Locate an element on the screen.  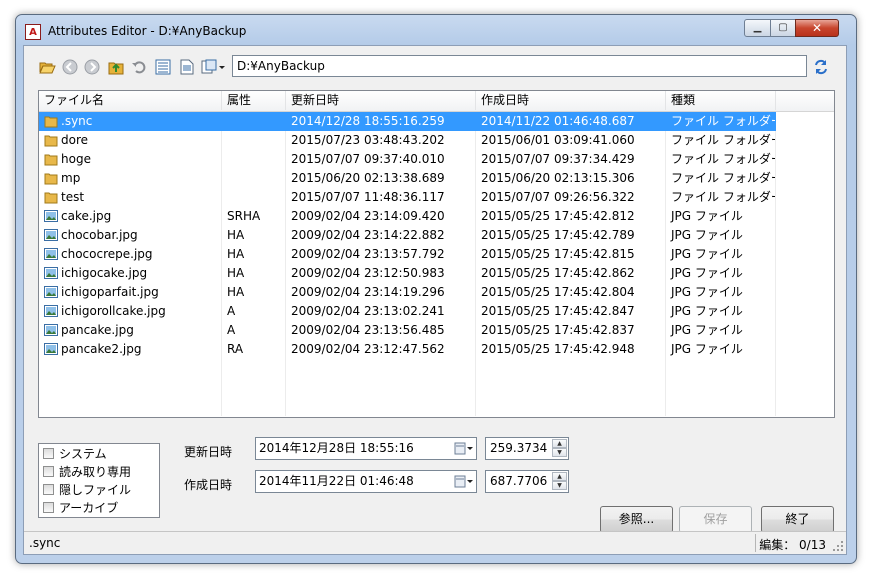
close-window-button: ✕ is located at coordinates (817, 28).